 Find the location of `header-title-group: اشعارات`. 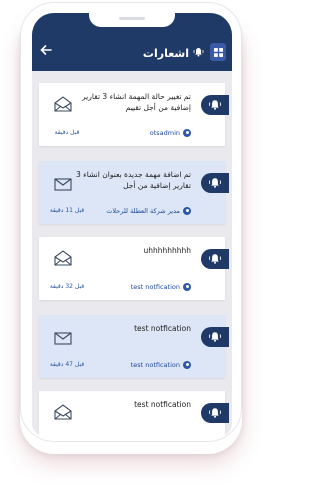

header-title-group: اشعارات is located at coordinates (173, 53).